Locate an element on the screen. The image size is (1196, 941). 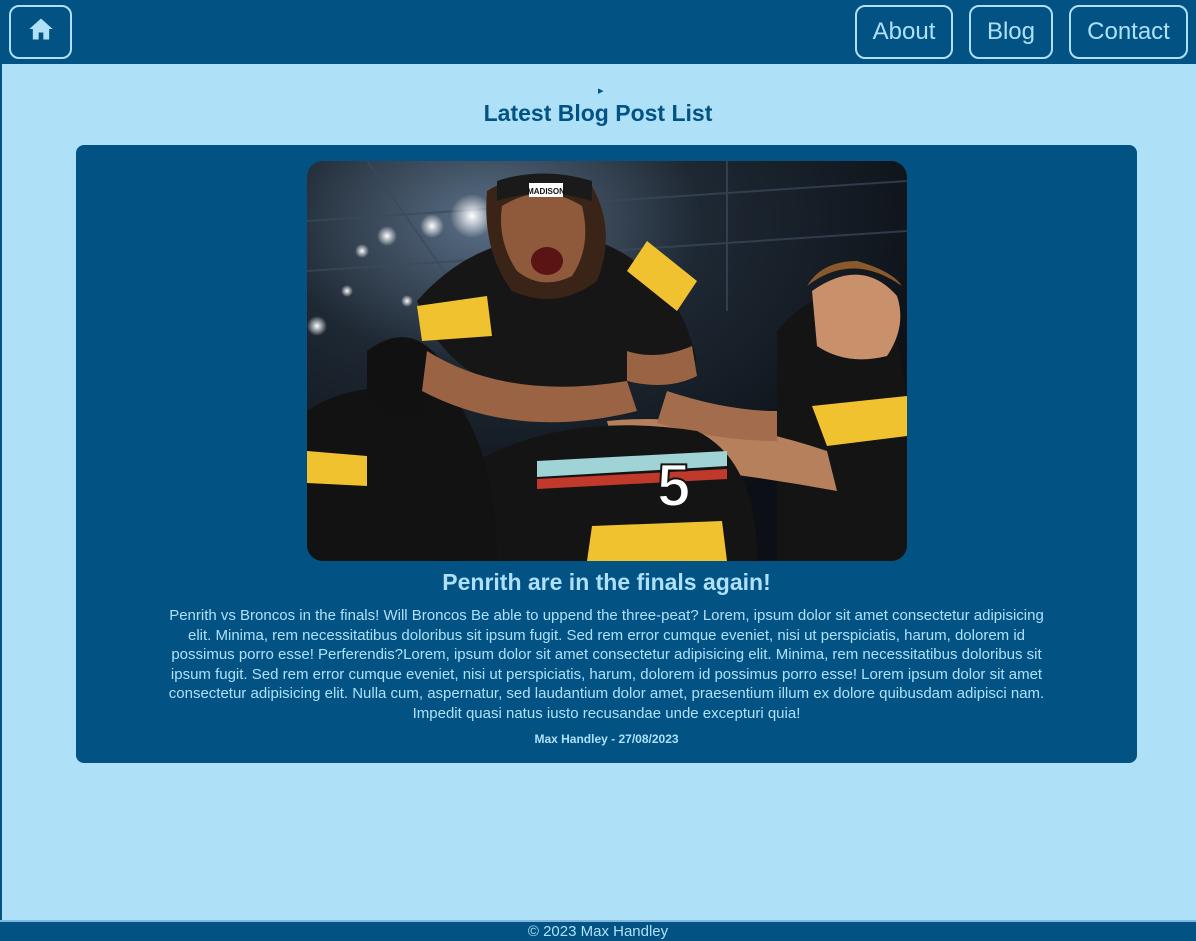
home-icon is located at coordinates (41, 32).